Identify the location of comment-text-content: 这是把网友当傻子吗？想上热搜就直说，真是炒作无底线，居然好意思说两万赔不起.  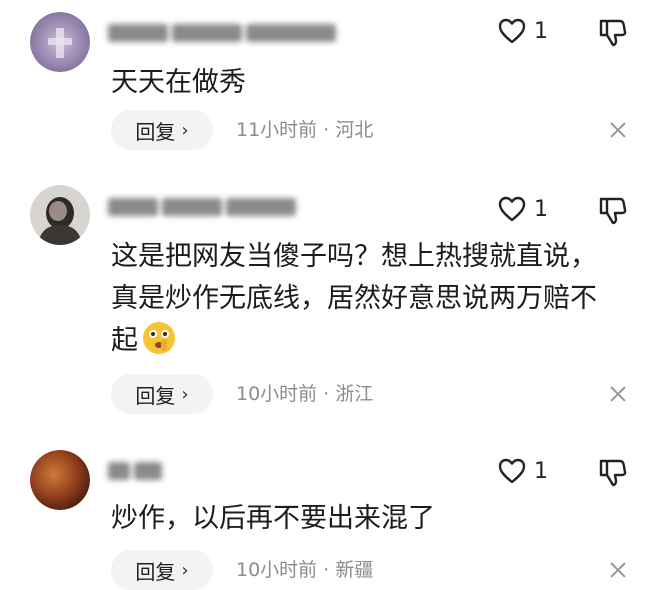
(354, 298).